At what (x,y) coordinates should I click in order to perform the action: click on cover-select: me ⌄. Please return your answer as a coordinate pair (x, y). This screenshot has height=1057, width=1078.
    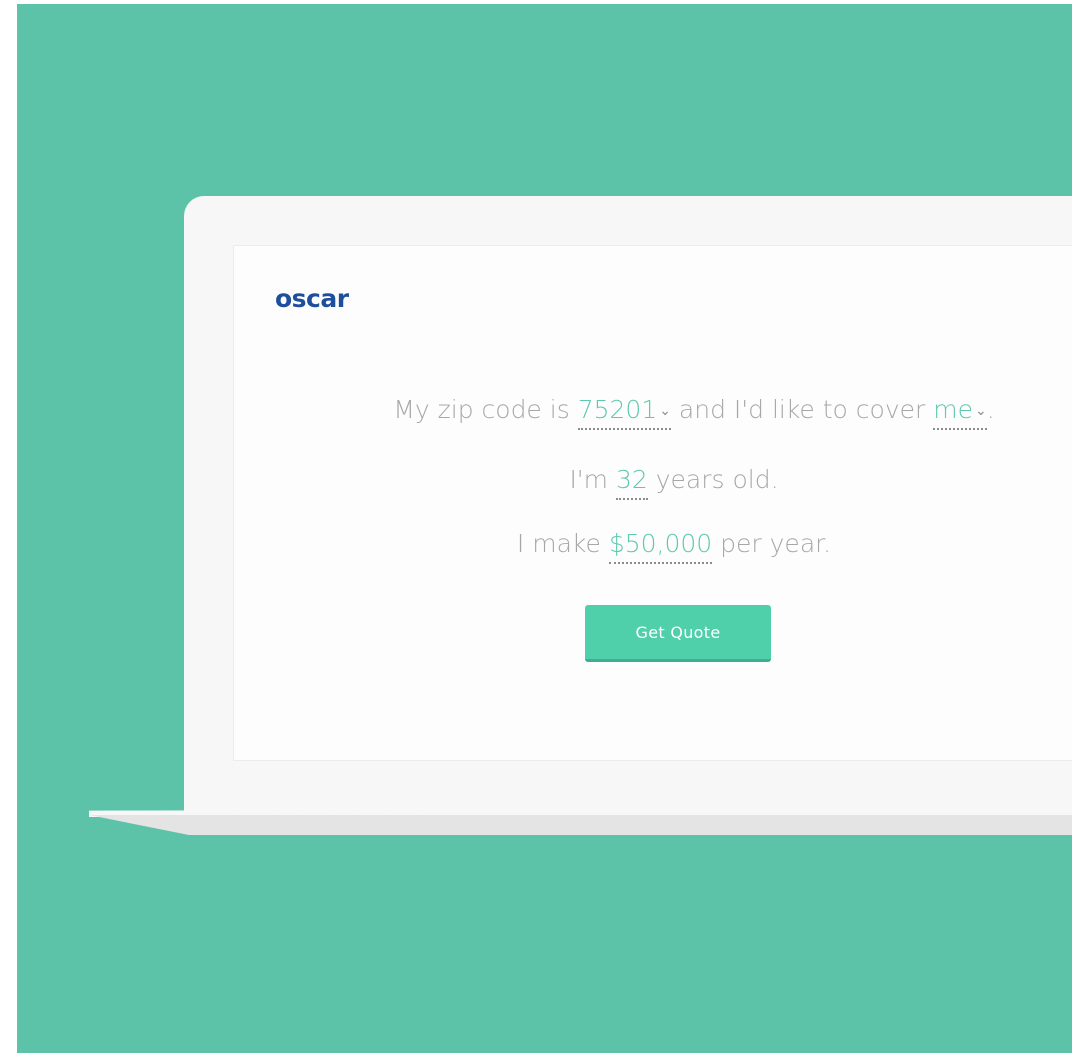
    Looking at the image, I should click on (960, 412).